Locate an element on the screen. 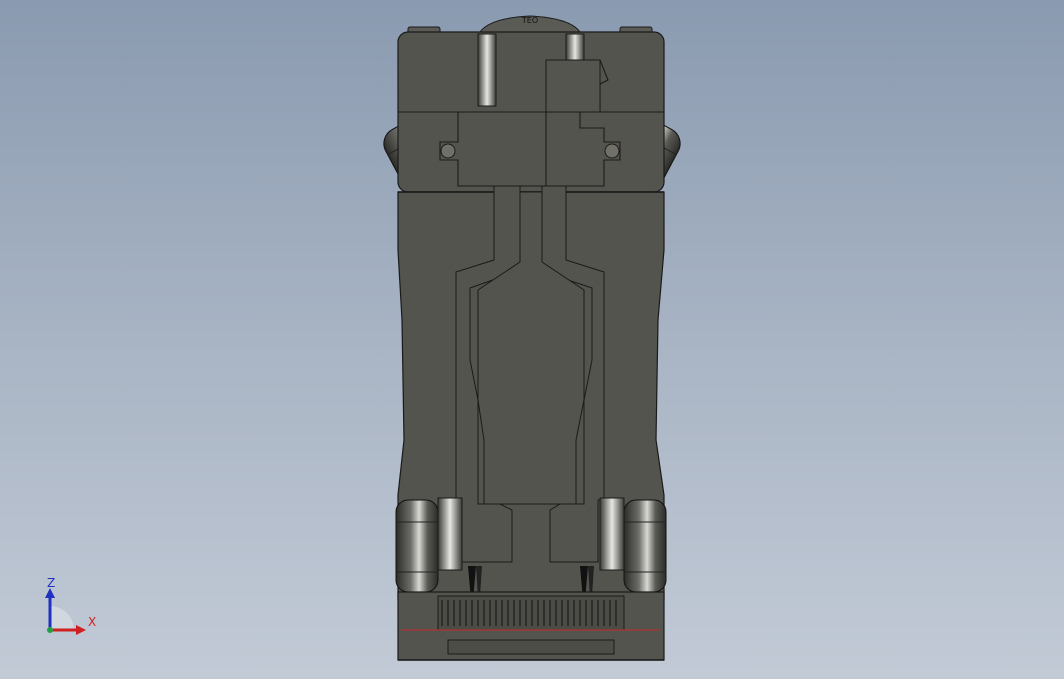  rear-diffuser is located at coordinates (531, 626).